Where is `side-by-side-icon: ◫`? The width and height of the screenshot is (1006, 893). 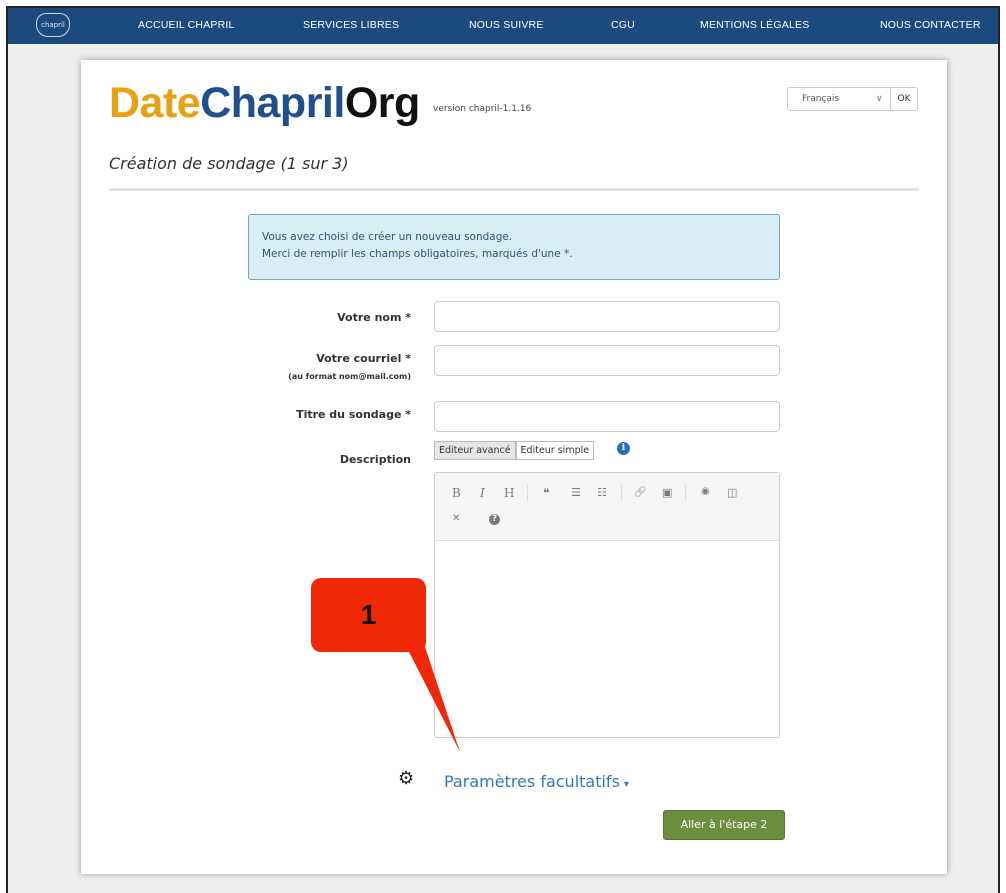 side-by-side-icon: ◫ is located at coordinates (732, 492).